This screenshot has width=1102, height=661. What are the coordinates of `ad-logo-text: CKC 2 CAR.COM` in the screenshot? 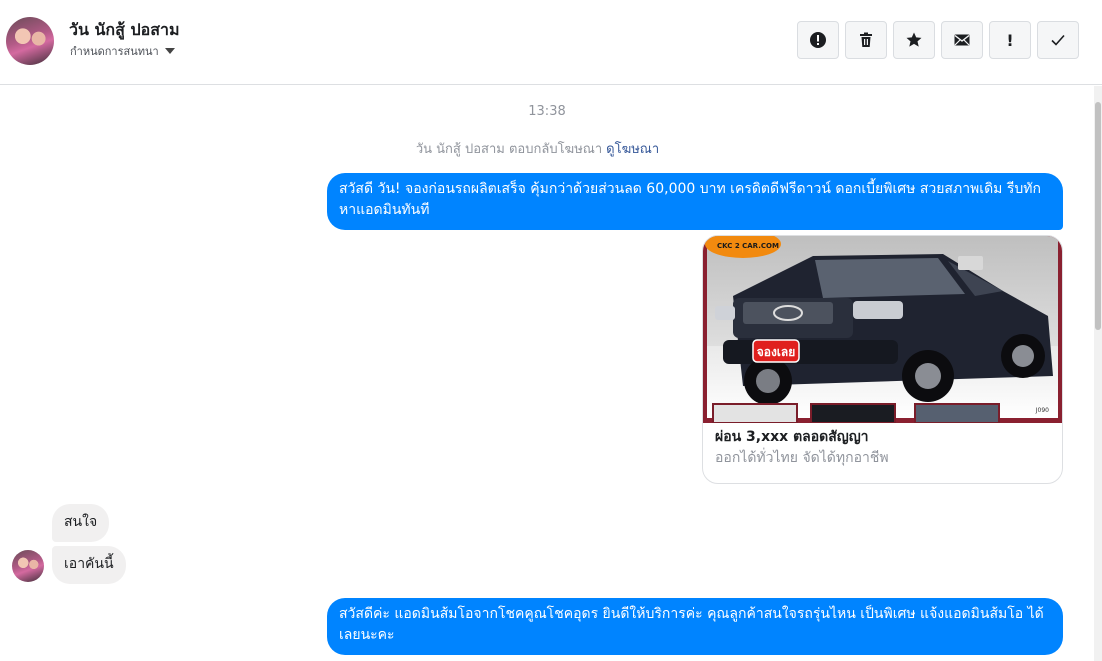 It's located at (748, 246).